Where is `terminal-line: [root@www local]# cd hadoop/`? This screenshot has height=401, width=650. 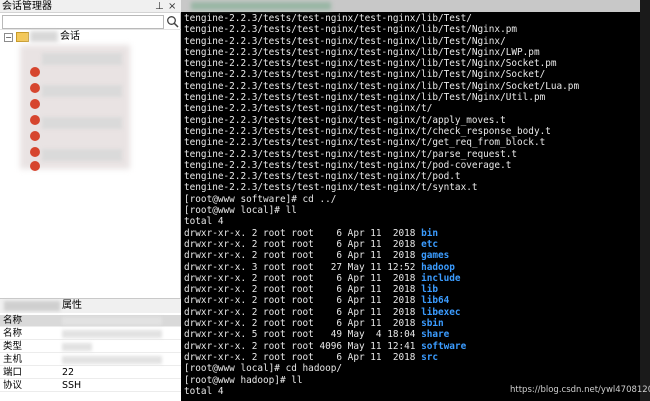
terminal-line: [root@www local]# cd hadoop/ is located at coordinates (263, 369).